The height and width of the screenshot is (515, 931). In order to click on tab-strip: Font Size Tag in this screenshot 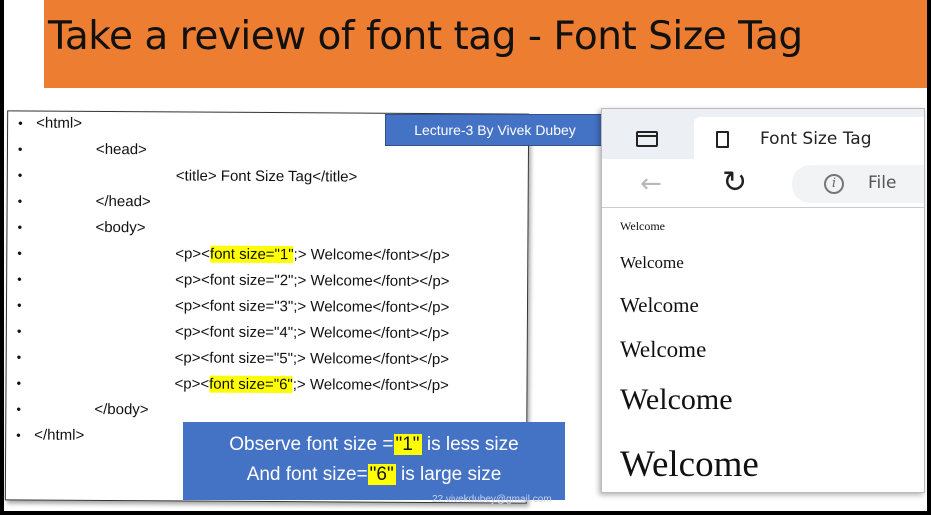, I will do `click(763, 135)`.